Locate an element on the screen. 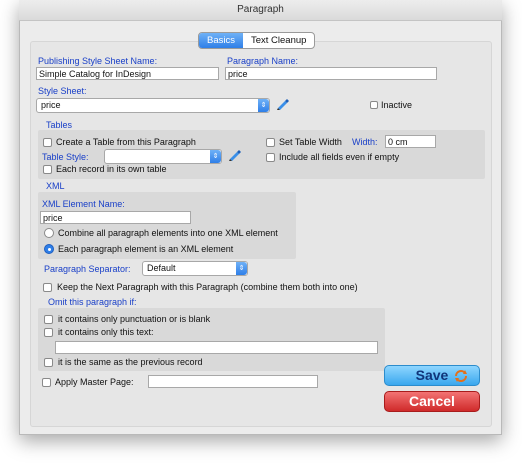 This screenshot has width=522, height=471. publishing-style-sheet-field: Simple Catalog for InDesign is located at coordinates (127, 73).